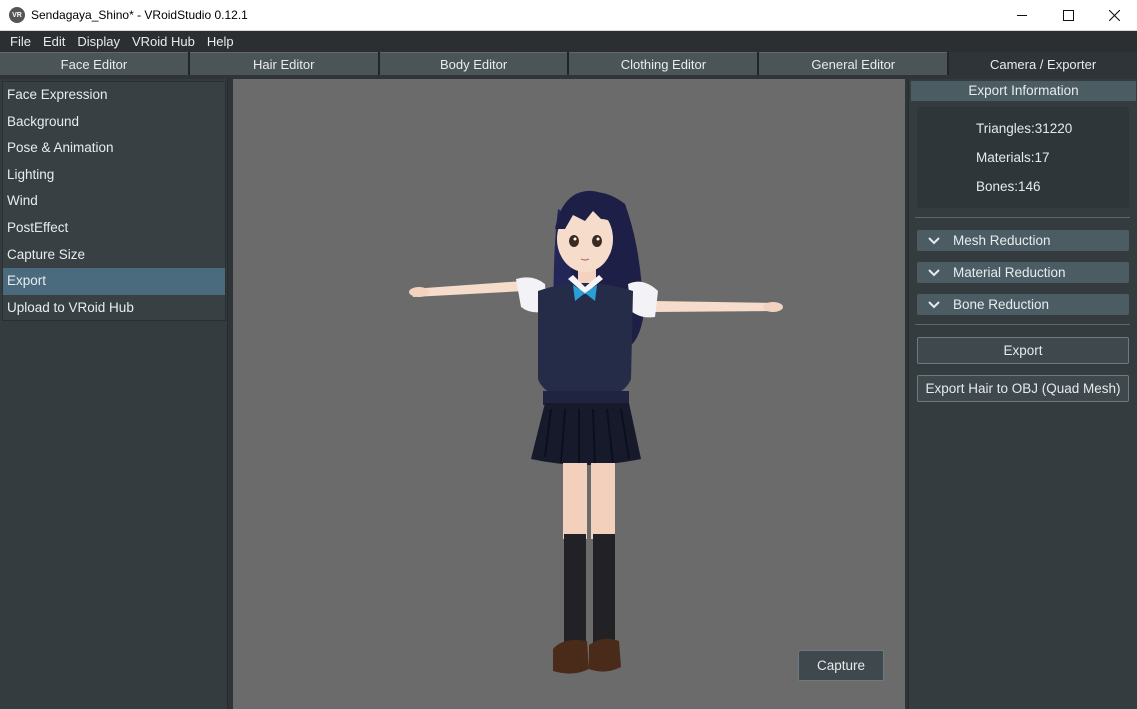 Image resolution: width=1137 pixels, height=709 pixels. I want to click on close-button, so click(1114, 15).